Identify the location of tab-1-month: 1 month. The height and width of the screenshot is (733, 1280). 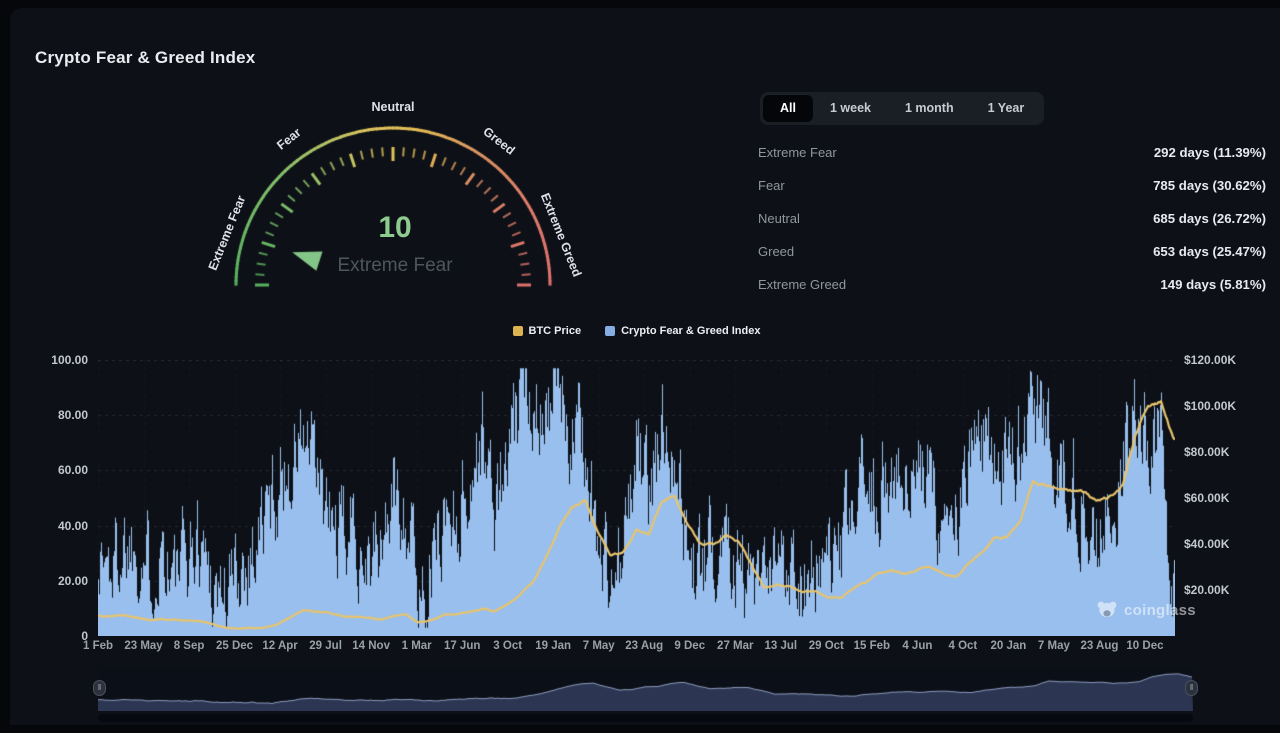
(929, 108).